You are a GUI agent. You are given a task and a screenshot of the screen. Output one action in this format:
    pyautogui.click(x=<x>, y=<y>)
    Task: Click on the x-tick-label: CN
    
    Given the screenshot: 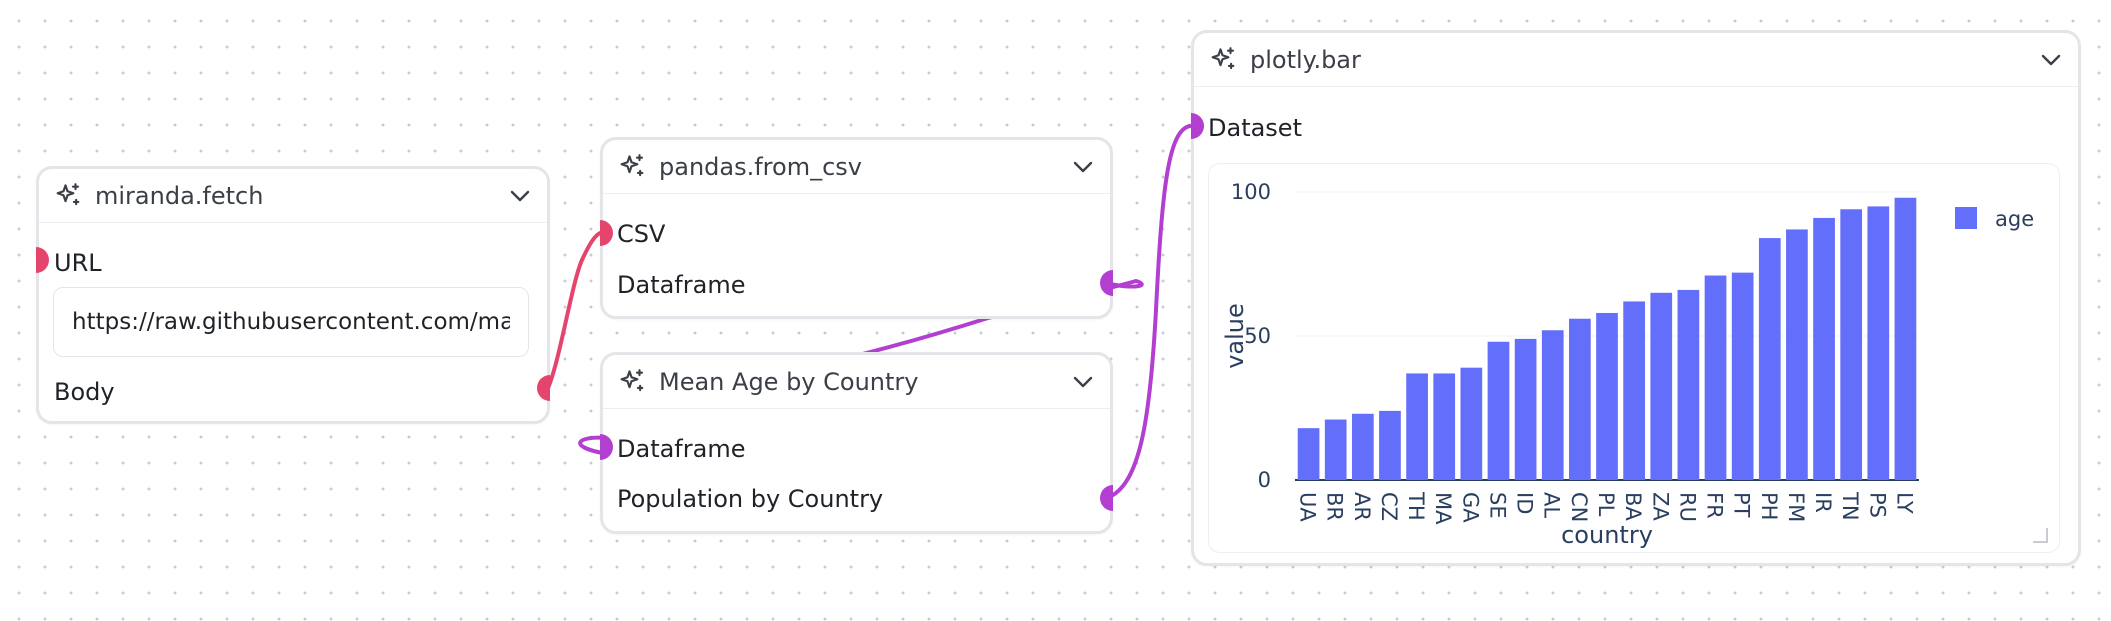 What is the action you would take?
    pyautogui.click(x=1579, y=507)
    